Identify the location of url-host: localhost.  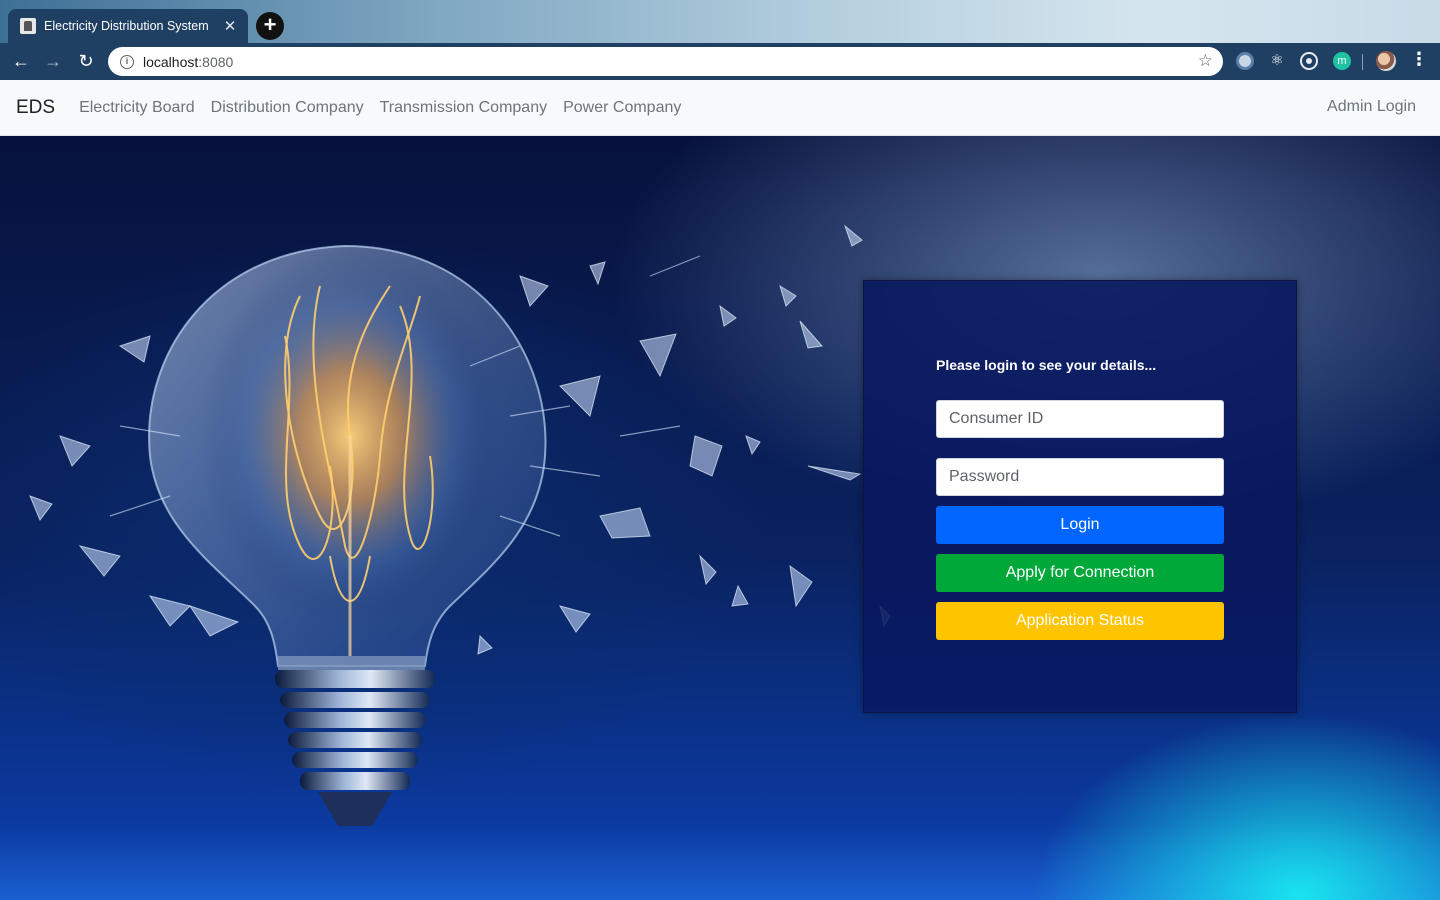
(171, 61).